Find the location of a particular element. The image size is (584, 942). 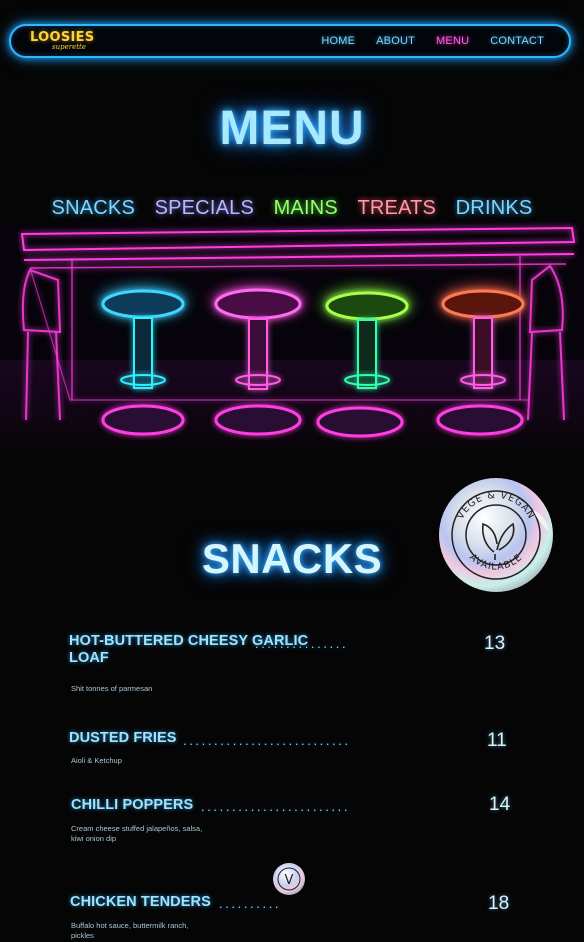

nav-home: HOME is located at coordinates (338, 41).